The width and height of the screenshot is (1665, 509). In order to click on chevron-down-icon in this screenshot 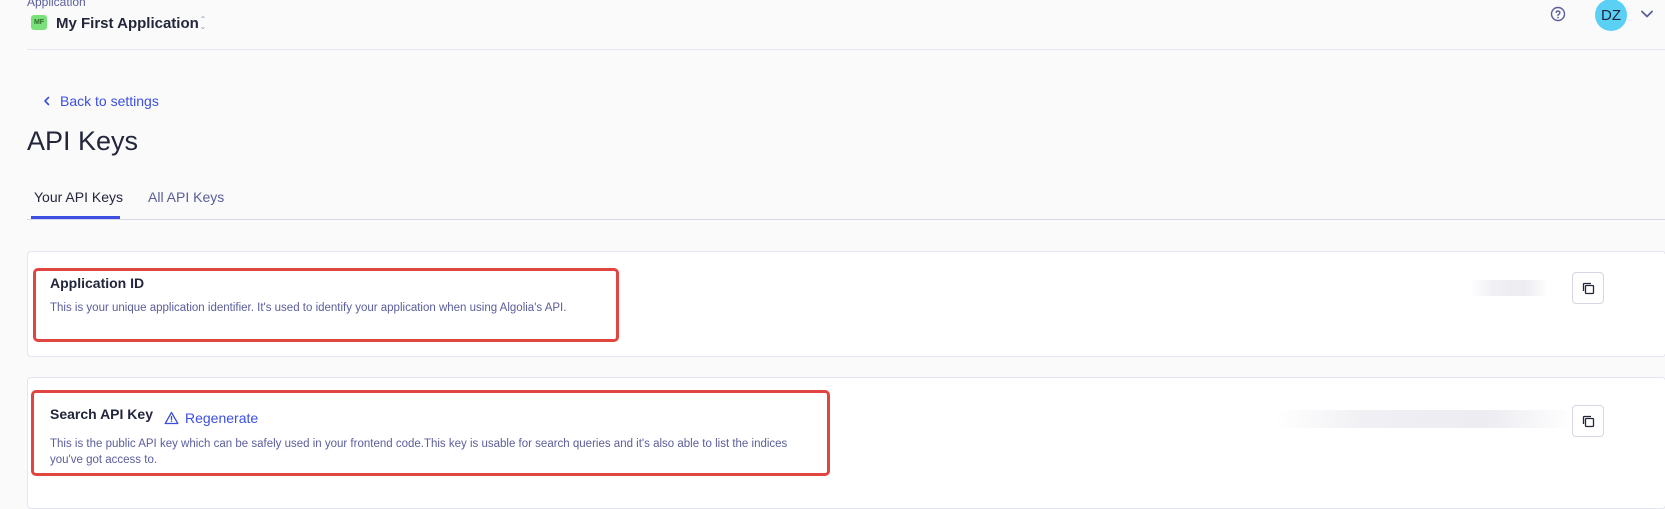, I will do `click(1647, 14)`.